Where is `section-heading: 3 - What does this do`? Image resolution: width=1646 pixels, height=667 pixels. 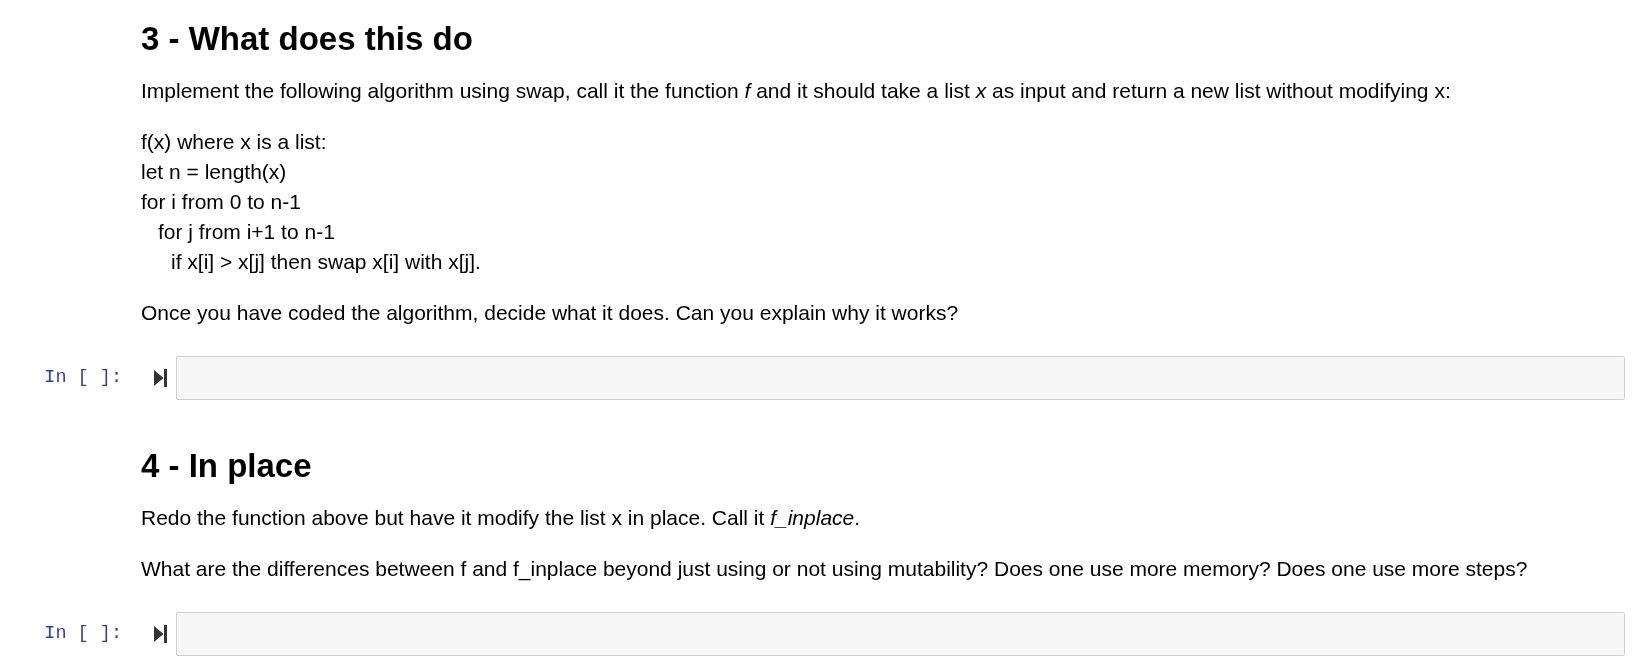 section-heading: 3 - What does this do is located at coordinates (307, 39).